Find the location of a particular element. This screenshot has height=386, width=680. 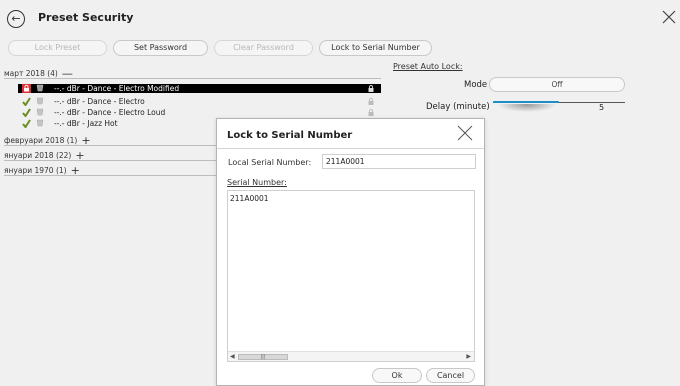

collapse-icon: — is located at coordinates (67, 73).